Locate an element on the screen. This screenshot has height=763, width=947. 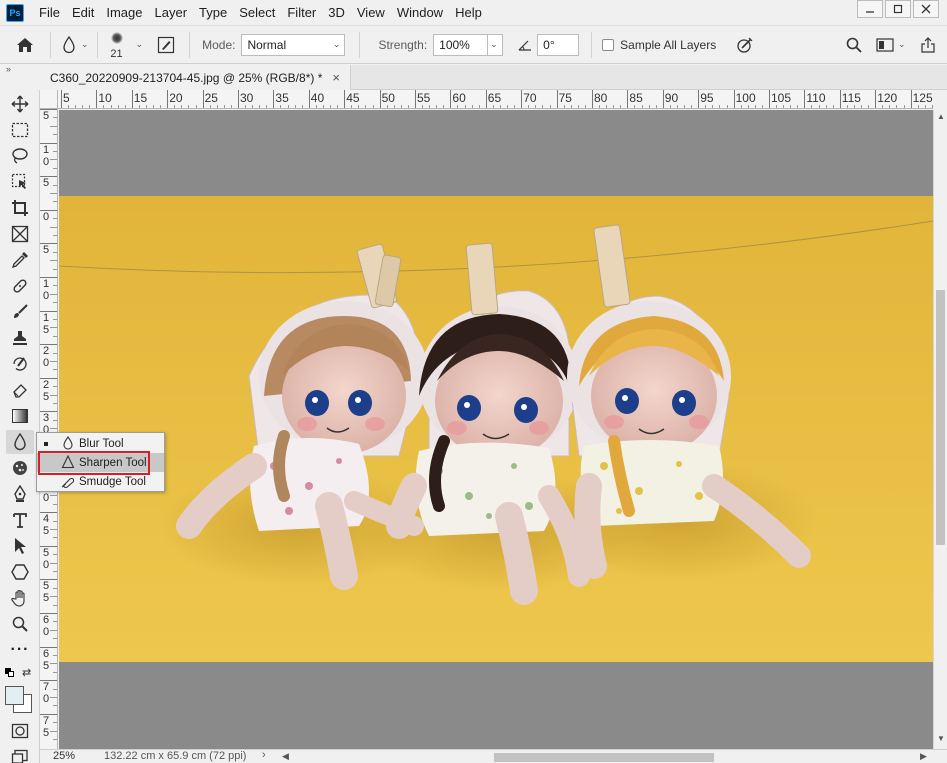
scroll-up-icon: ▲ is located at coordinates (941, 116).